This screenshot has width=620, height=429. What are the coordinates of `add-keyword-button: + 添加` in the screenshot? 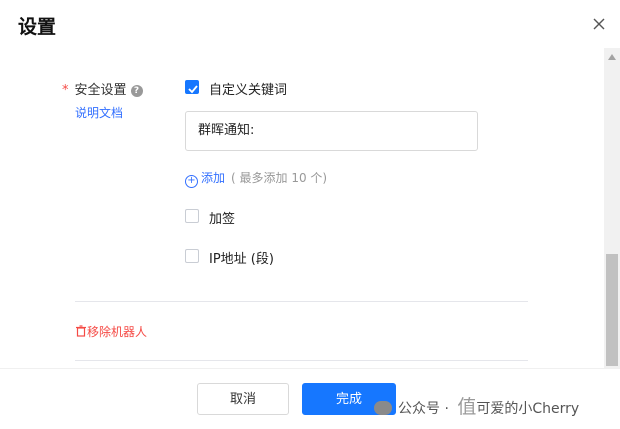 It's located at (205, 179).